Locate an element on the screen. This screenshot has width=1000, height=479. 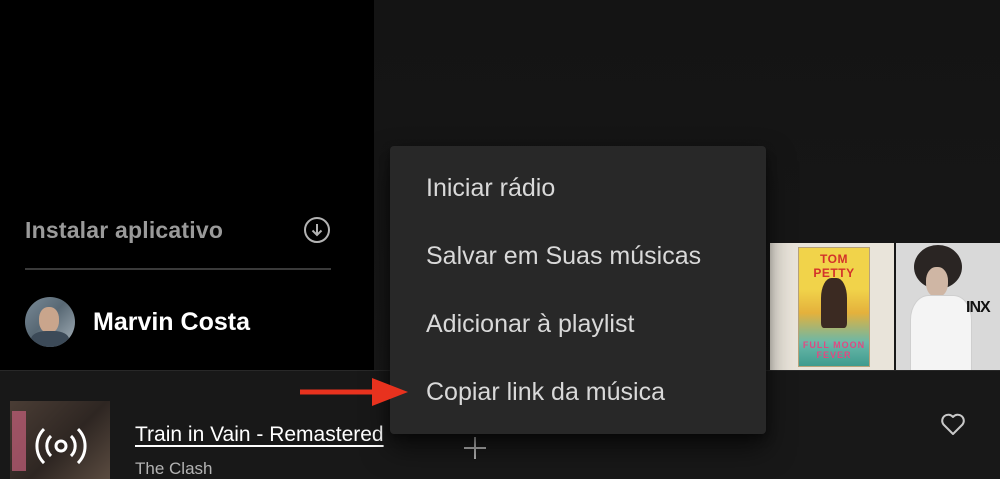
album-art: TOM PETTY FULL MOON FEVER is located at coordinates (834, 307).